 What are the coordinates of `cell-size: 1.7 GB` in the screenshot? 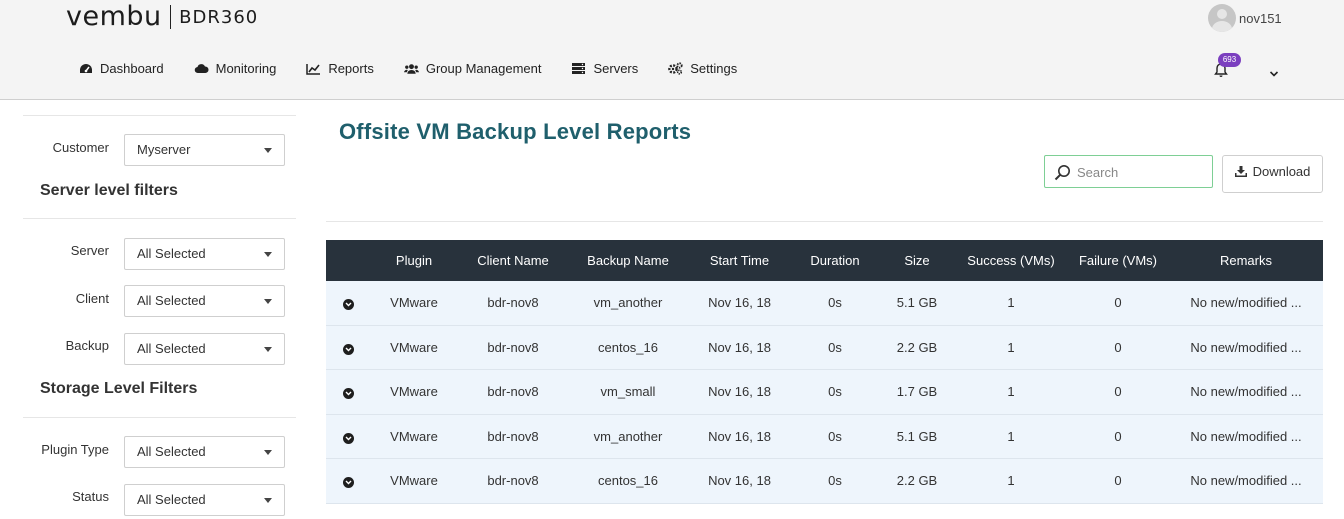 It's located at (917, 392).